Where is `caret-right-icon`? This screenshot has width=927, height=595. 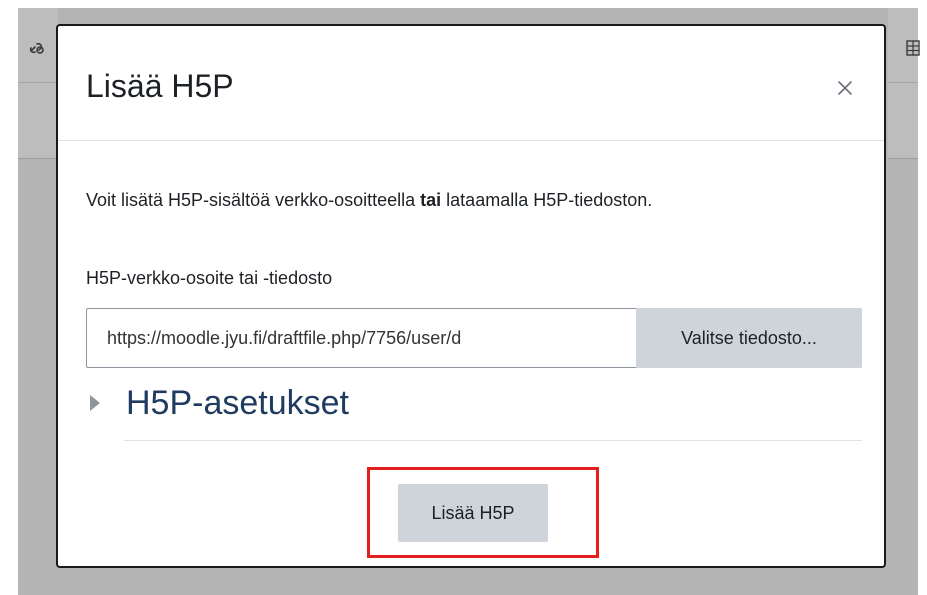
caret-right-icon is located at coordinates (95, 403).